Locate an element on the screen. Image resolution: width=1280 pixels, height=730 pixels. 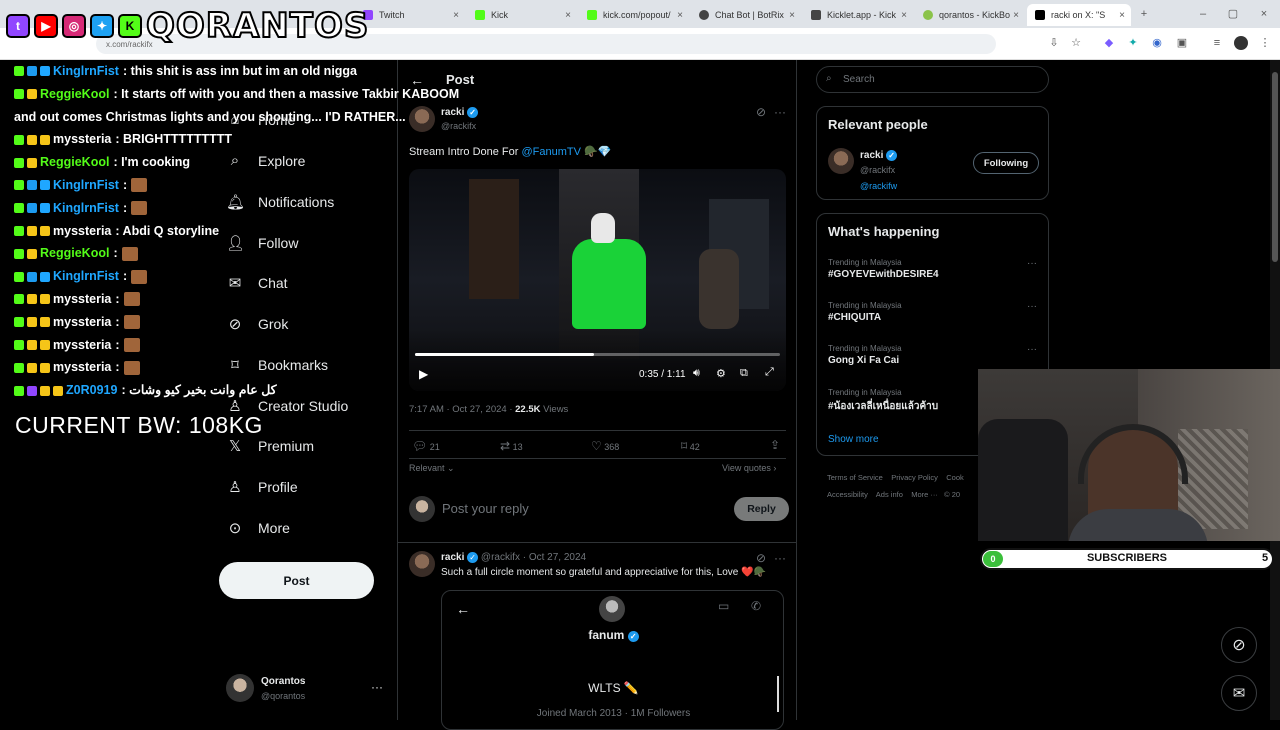
browser-tab: Kick × is located at coordinates (522, 15).